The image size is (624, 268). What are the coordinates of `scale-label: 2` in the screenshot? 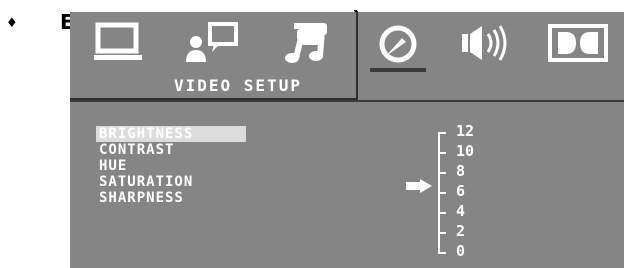 It's located at (461, 231).